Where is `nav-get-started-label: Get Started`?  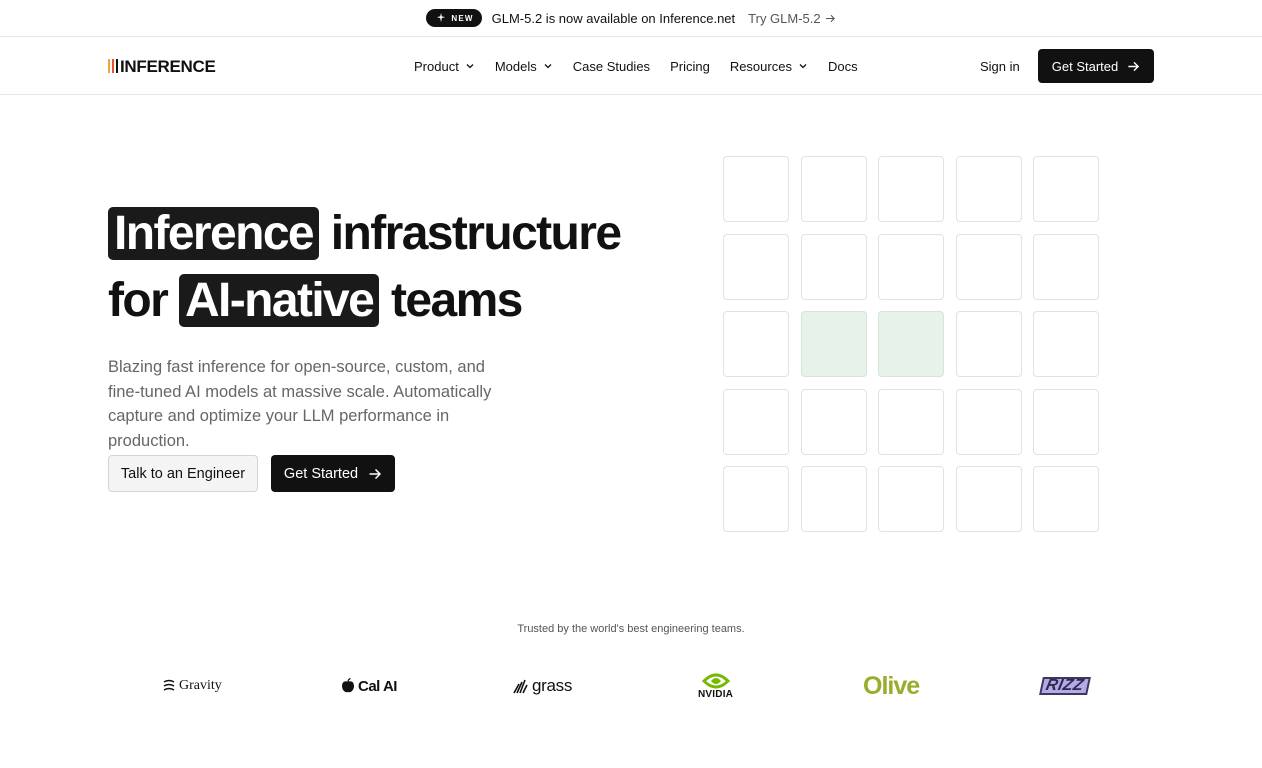 nav-get-started-label: Get Started is located at coordinates (1085, 66).